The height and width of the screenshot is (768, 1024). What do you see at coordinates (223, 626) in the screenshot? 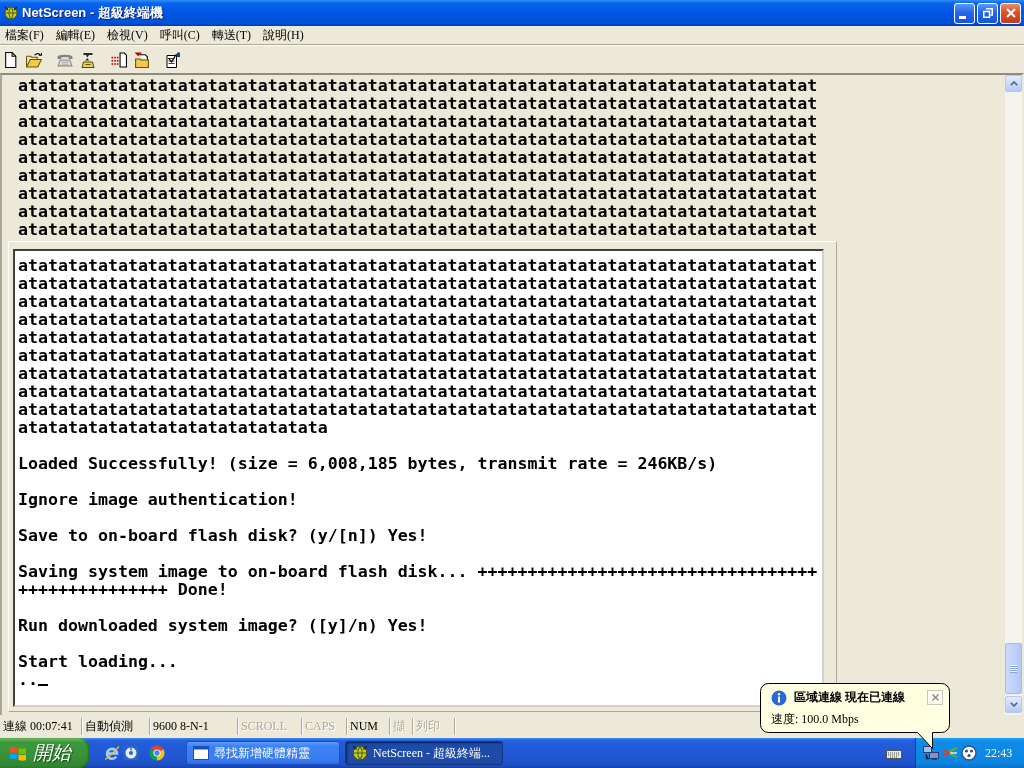
I see `terminal-line: Run downloaded system image? ([y]/n) Yes!` at bounding box center [223, 626].